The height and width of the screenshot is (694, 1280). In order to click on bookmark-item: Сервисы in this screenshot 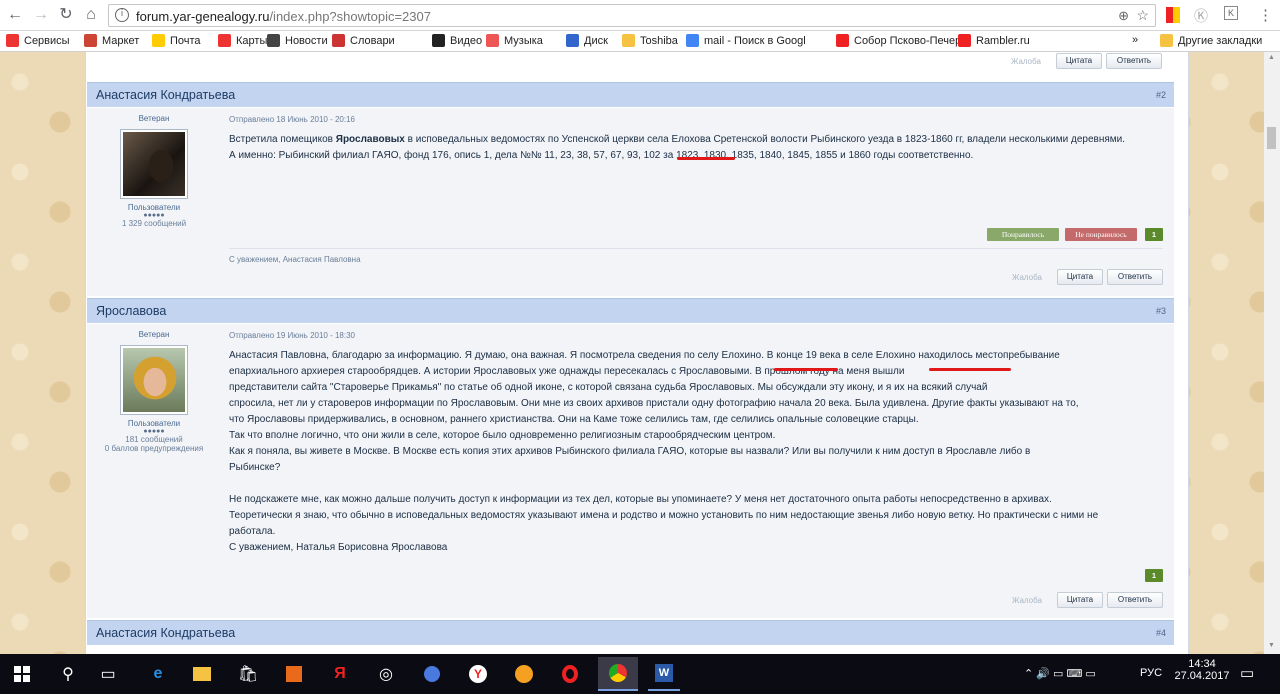, I will do `click(38, 40)`.